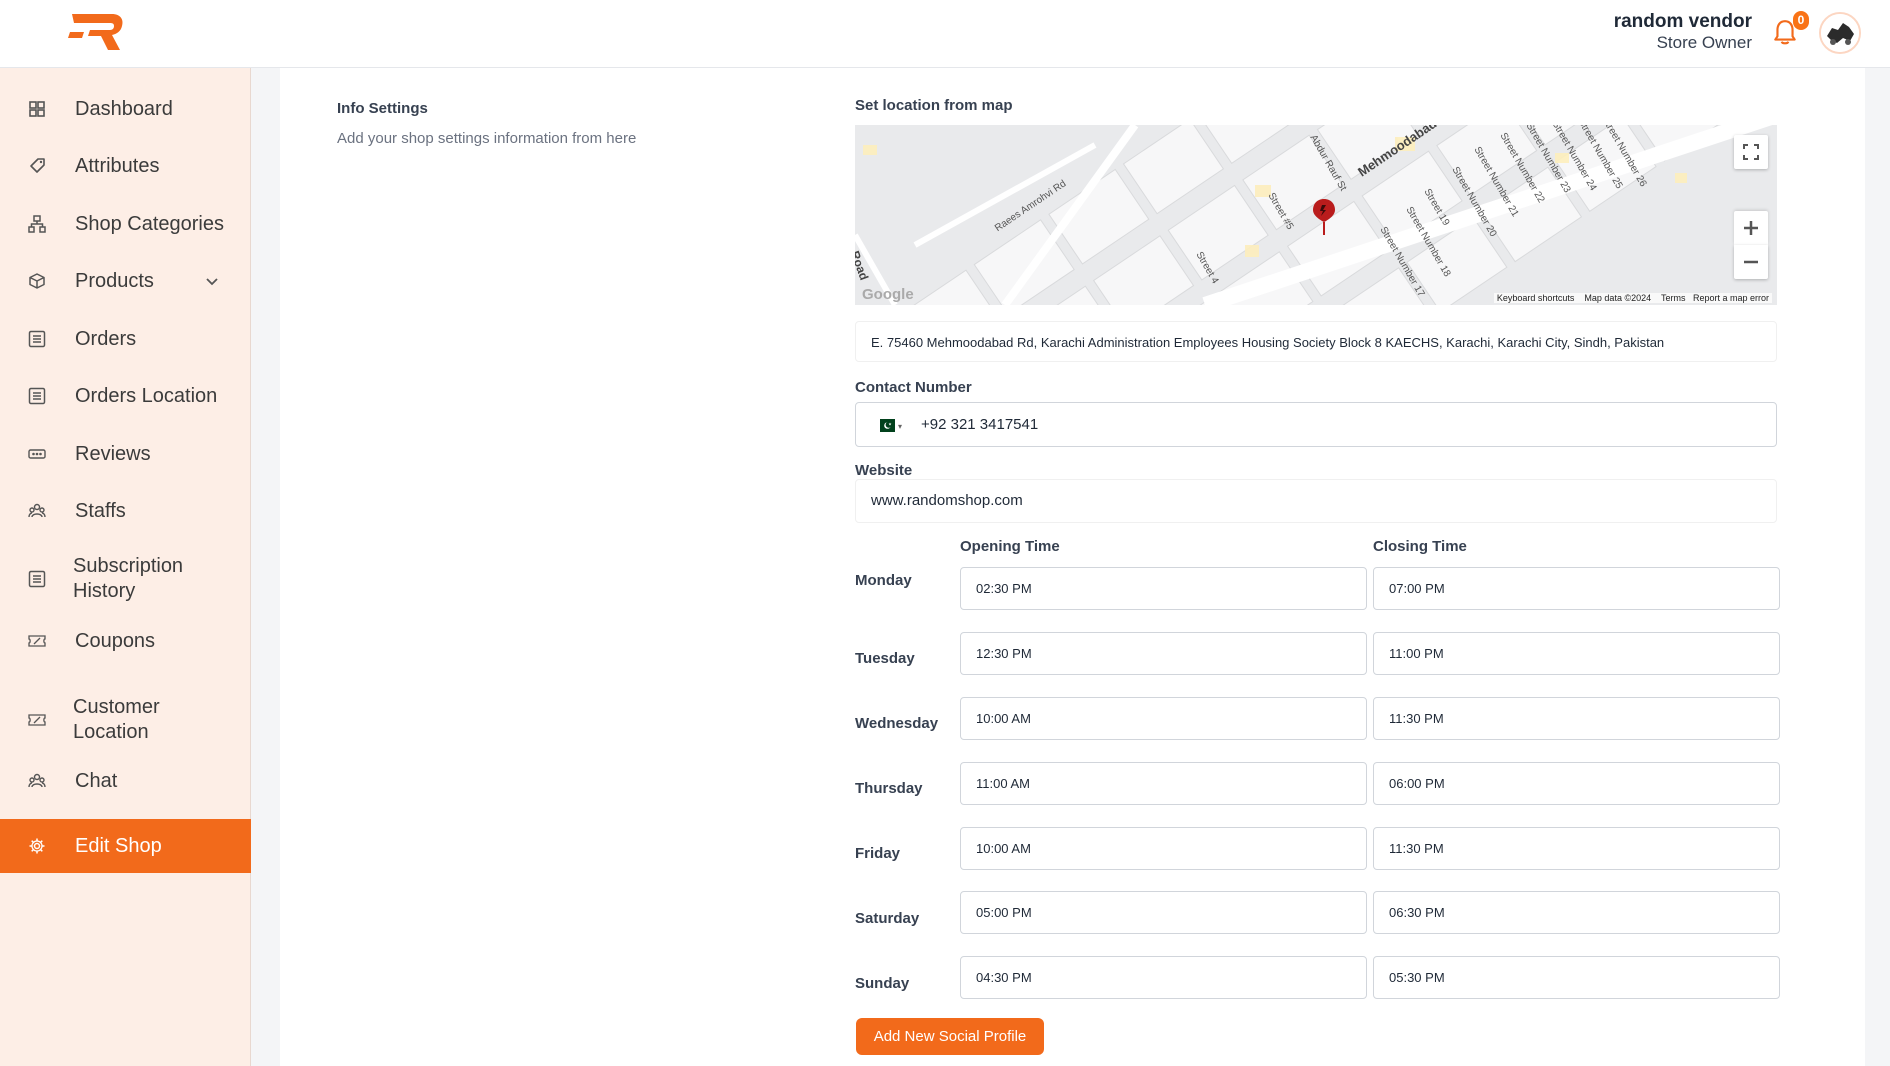 This screenshot has width=1890, height=1066. What do you see at coordinates (37, 109) in the screenshot?
I see `dashboard-icon` at bounding box center [37, 109].